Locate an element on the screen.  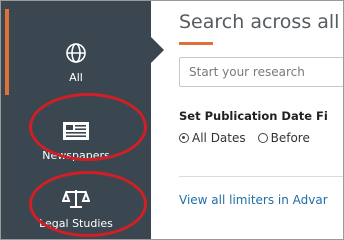
publication-date-heading: Set Publication Date Fi is located at coordinates (253, 116).